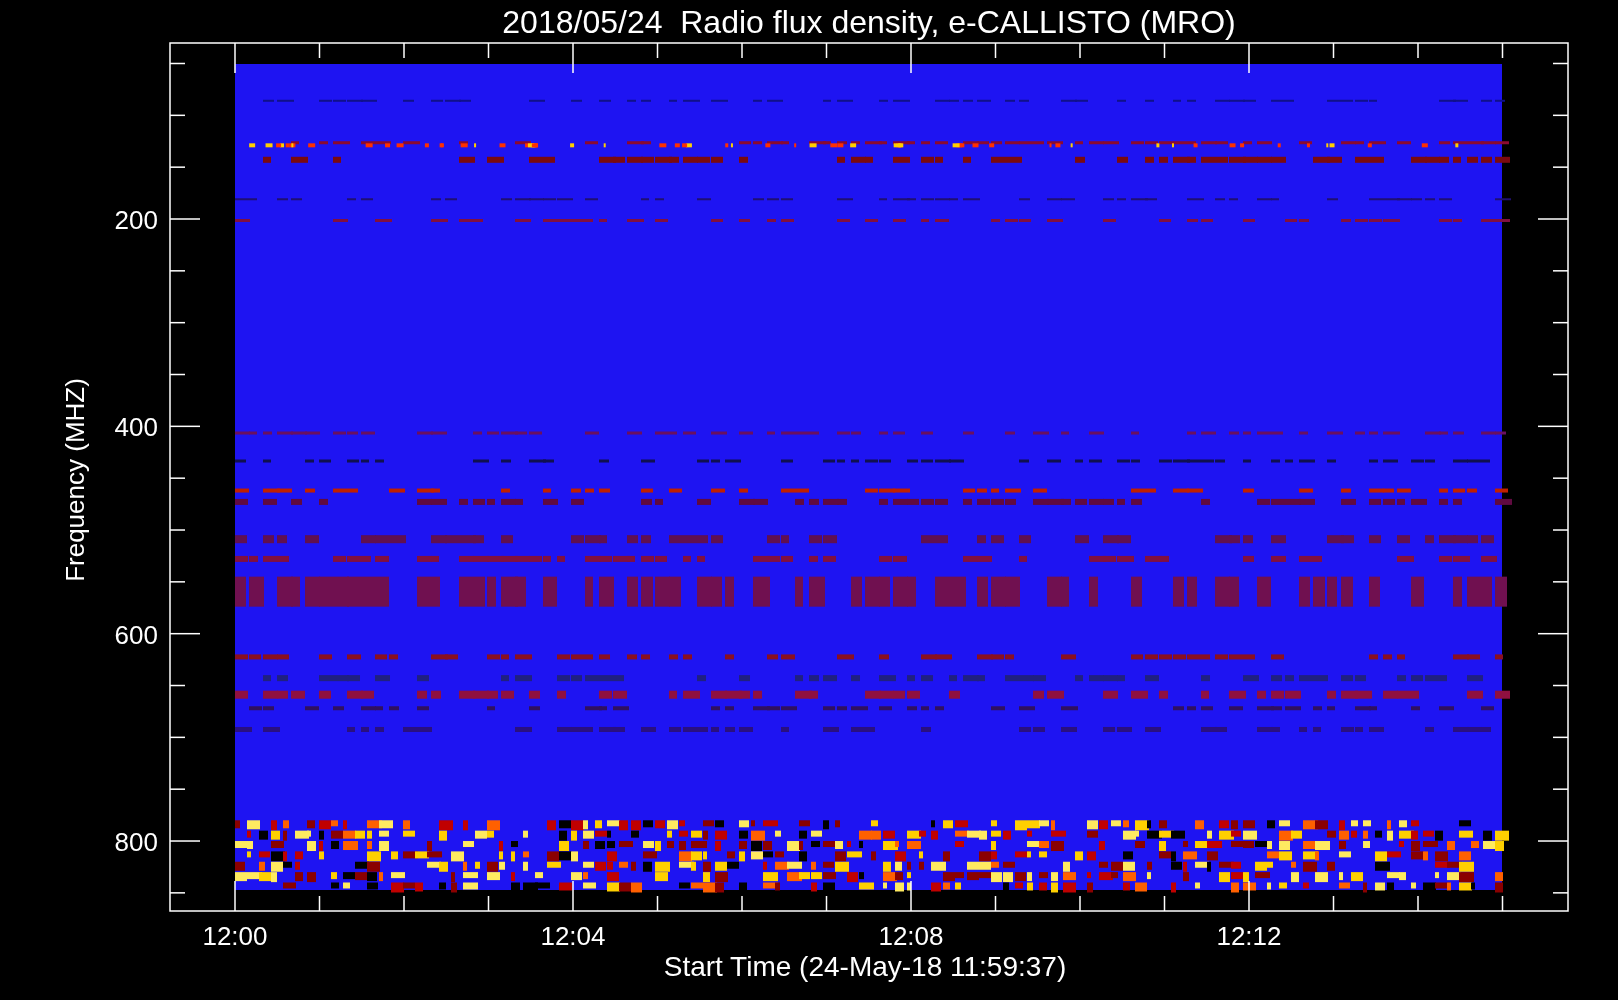 The height and width of the screenshot is (1000, 1618). Describe the element at coordinates (136, 220) in the screenshot. I see `tick-label: 200` at that location.